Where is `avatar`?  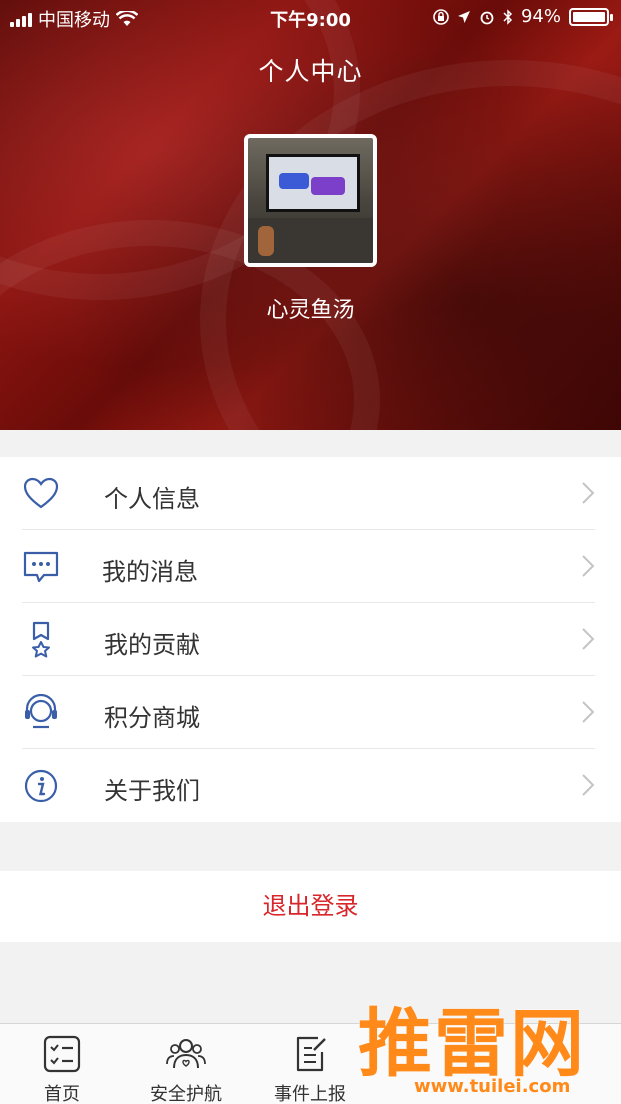 avatar is located at coordinates (310, 200).